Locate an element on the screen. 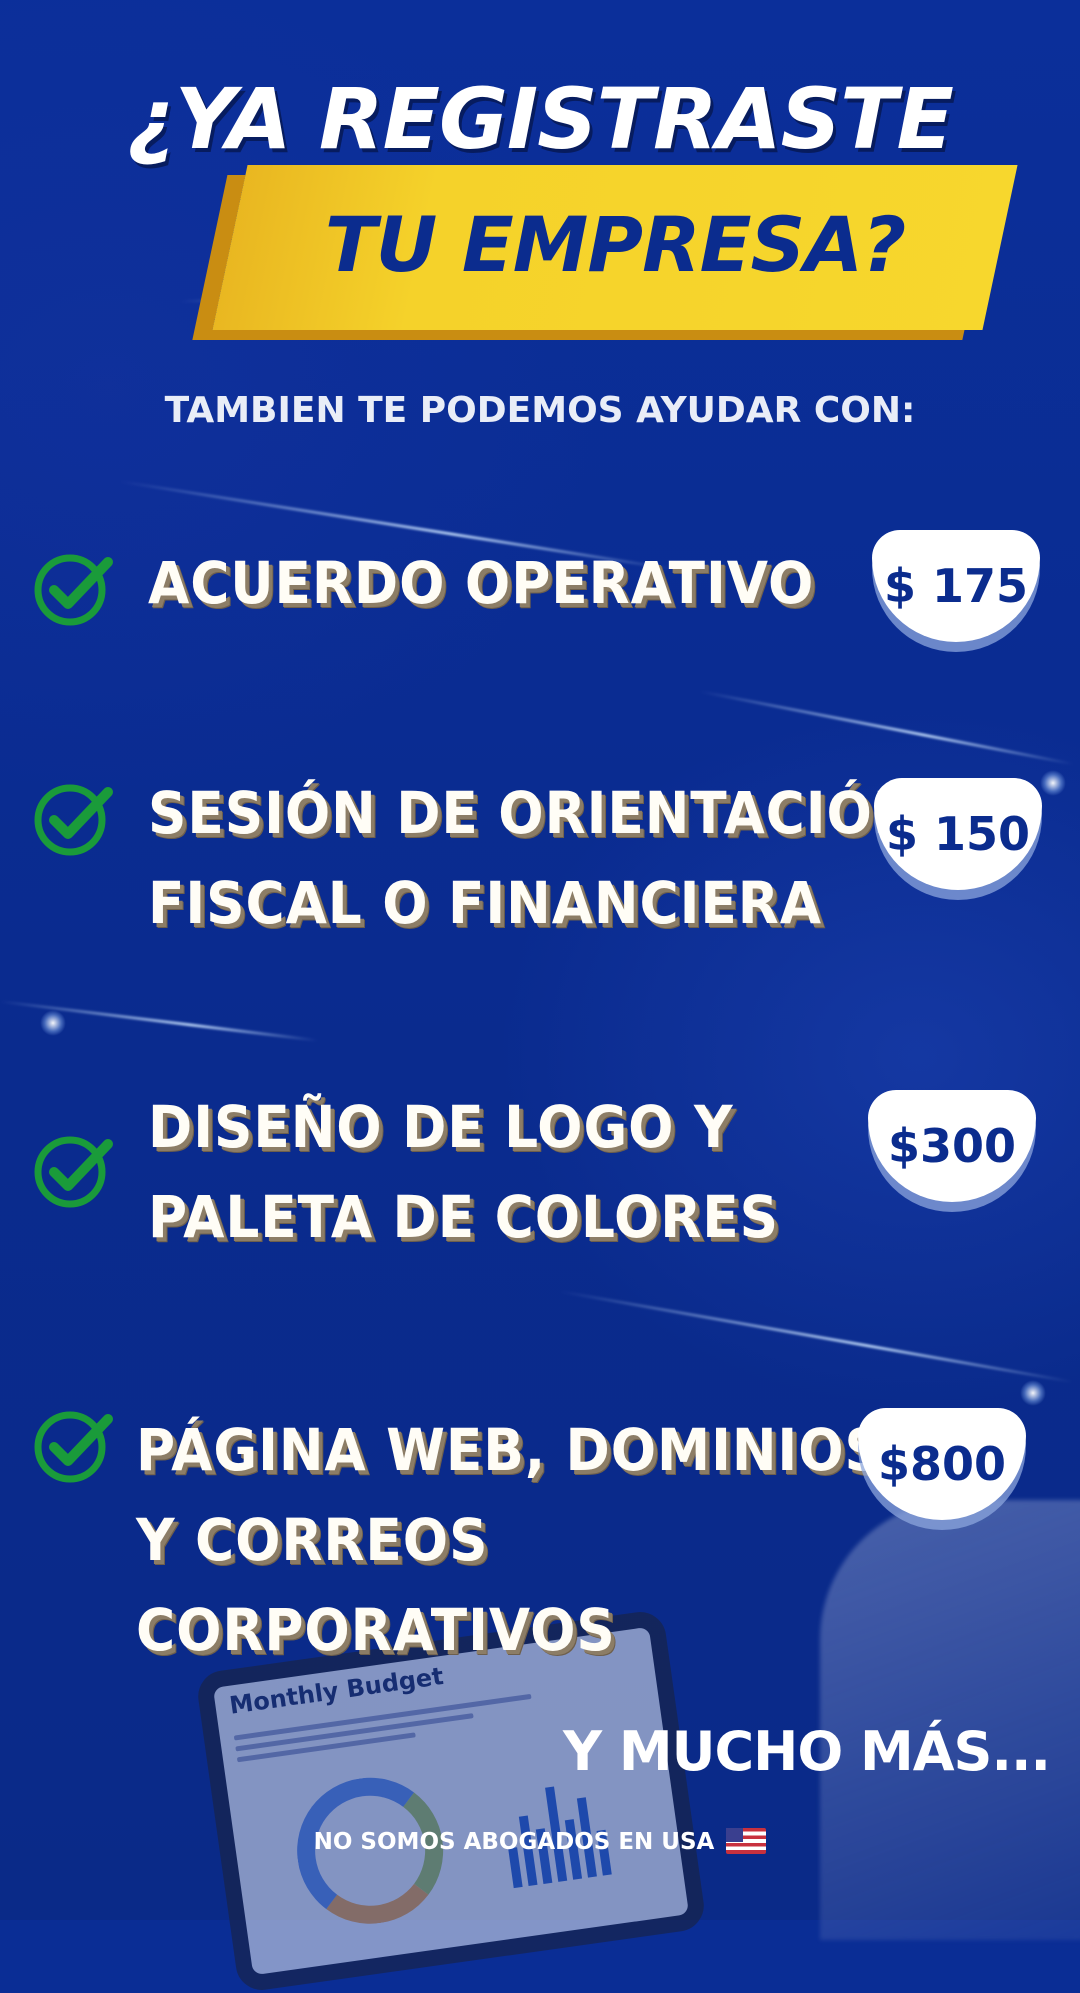  service-label-line: FISCAL O FINANCIERA is located at coordinates (485, 903).